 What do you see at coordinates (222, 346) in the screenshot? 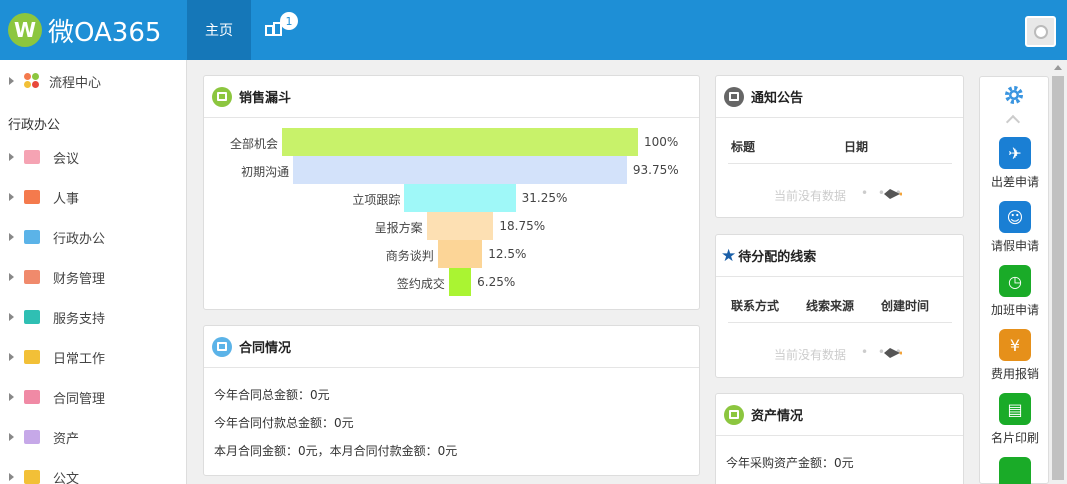
I see `chat-icon` at bounding box center [222, 346].